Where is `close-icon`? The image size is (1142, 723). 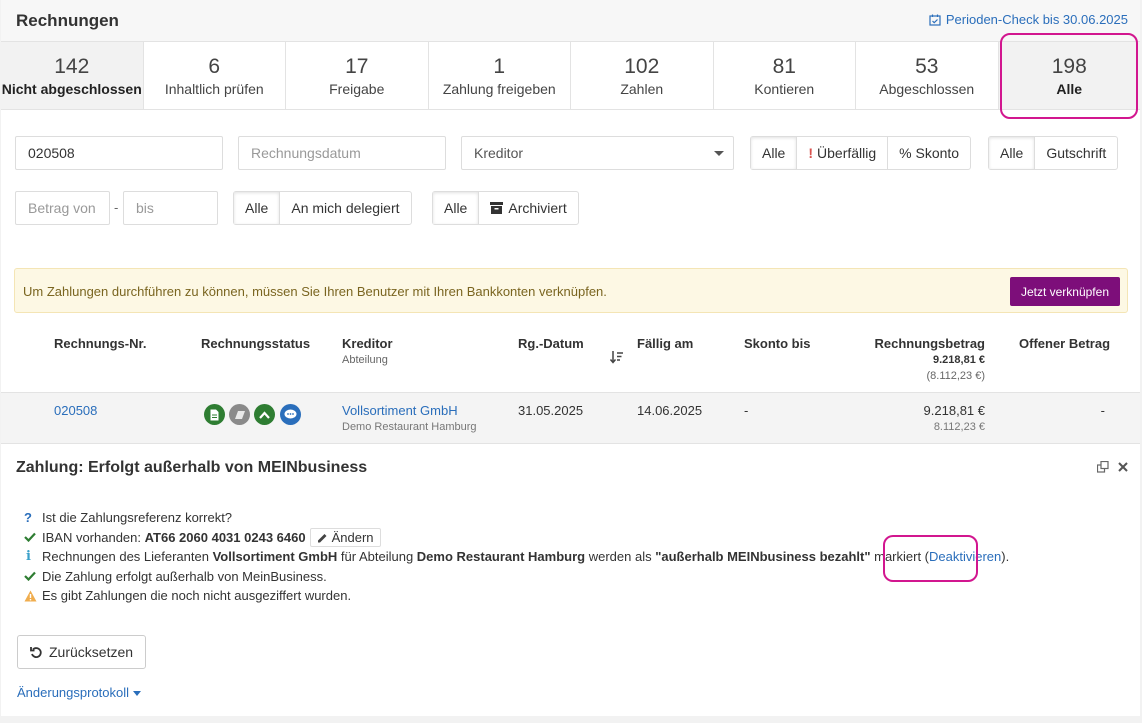 close-icon is located at coordinates (1123, 467).